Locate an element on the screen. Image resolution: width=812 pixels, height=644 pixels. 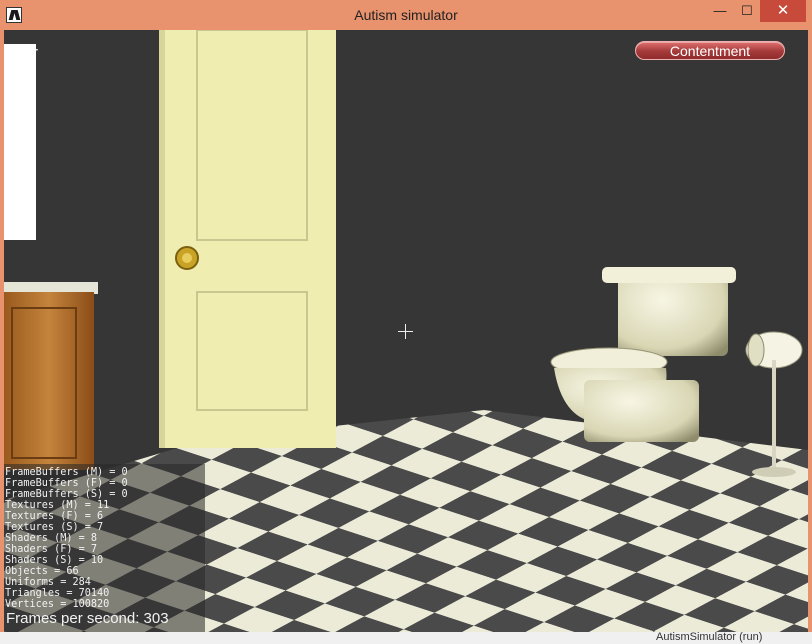
stat-line: Shaders (F) = 7 is located at coordinates (51, 549).